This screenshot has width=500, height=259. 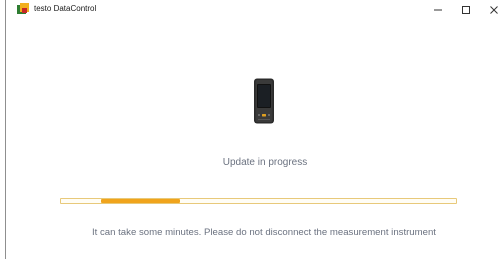 I want to click on minimize-button, so click(x=438, y=9).